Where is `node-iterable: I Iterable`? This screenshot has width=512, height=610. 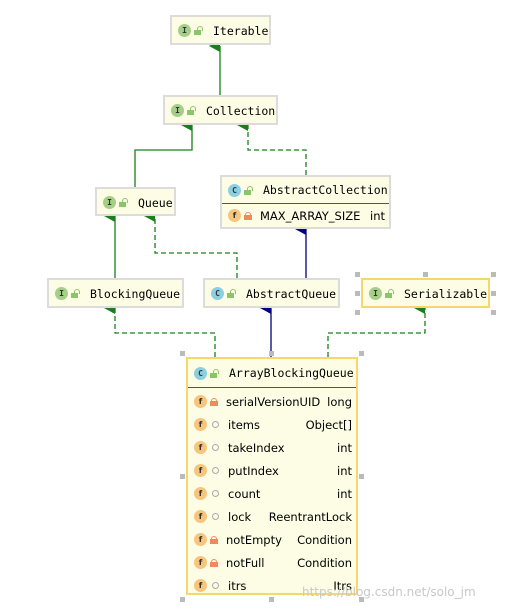
node-iterable: I Iterable is located at coordinates (220, 30).